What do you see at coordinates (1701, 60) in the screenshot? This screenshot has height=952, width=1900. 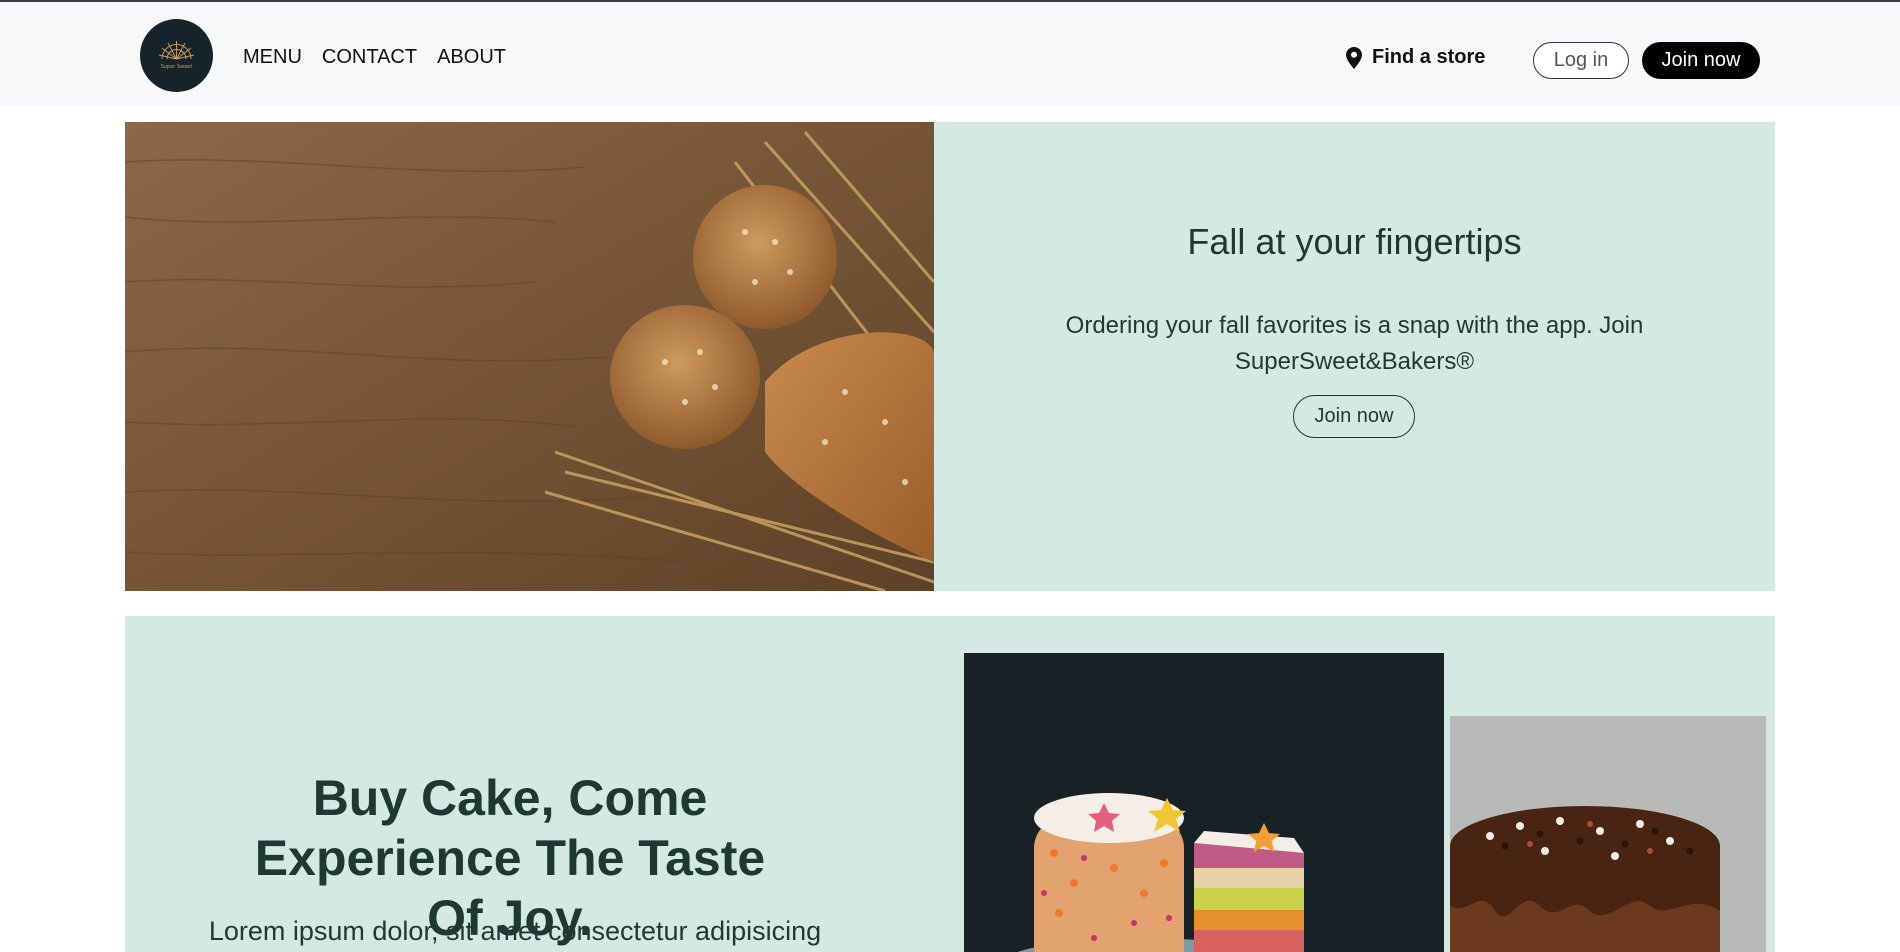 I see `join-now-button: Join now` at bounding box center [1701, 60].